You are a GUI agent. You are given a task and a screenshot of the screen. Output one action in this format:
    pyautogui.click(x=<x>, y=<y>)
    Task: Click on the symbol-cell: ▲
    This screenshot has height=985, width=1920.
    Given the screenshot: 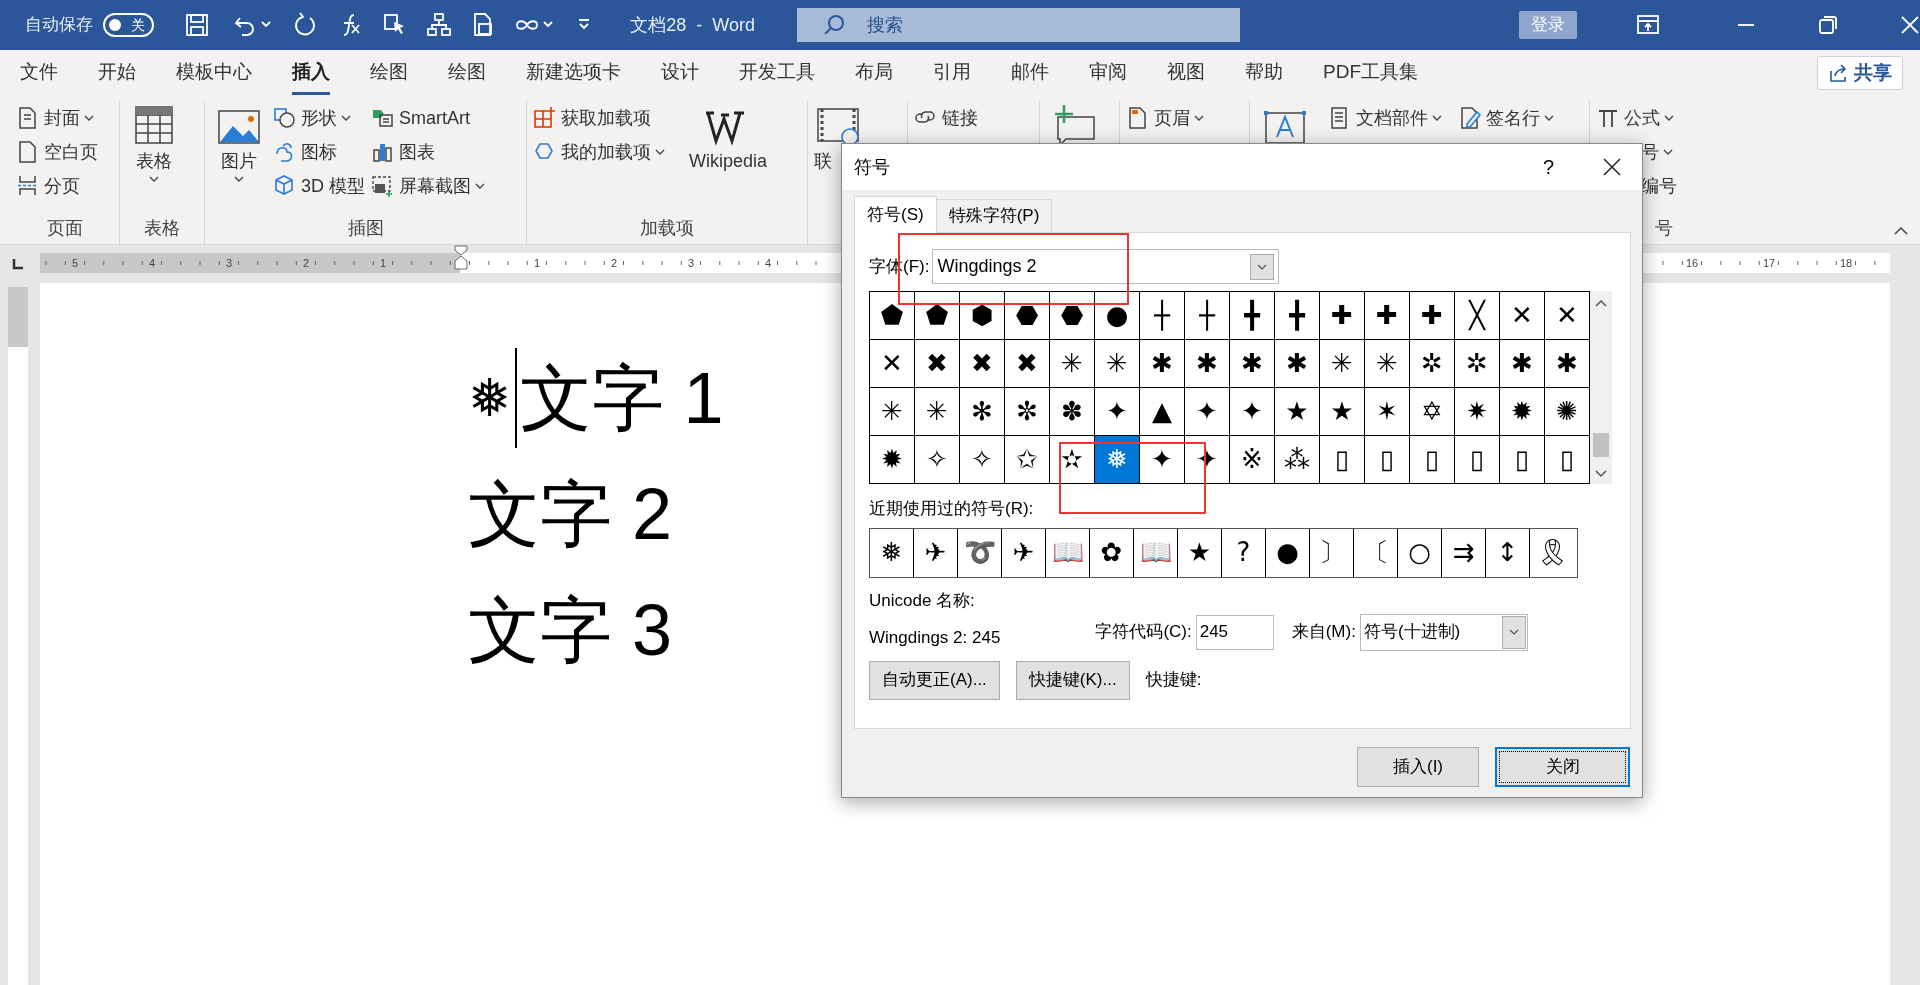 What is the action you would take?
    pyautogui.click(x=1162, y=412)
    